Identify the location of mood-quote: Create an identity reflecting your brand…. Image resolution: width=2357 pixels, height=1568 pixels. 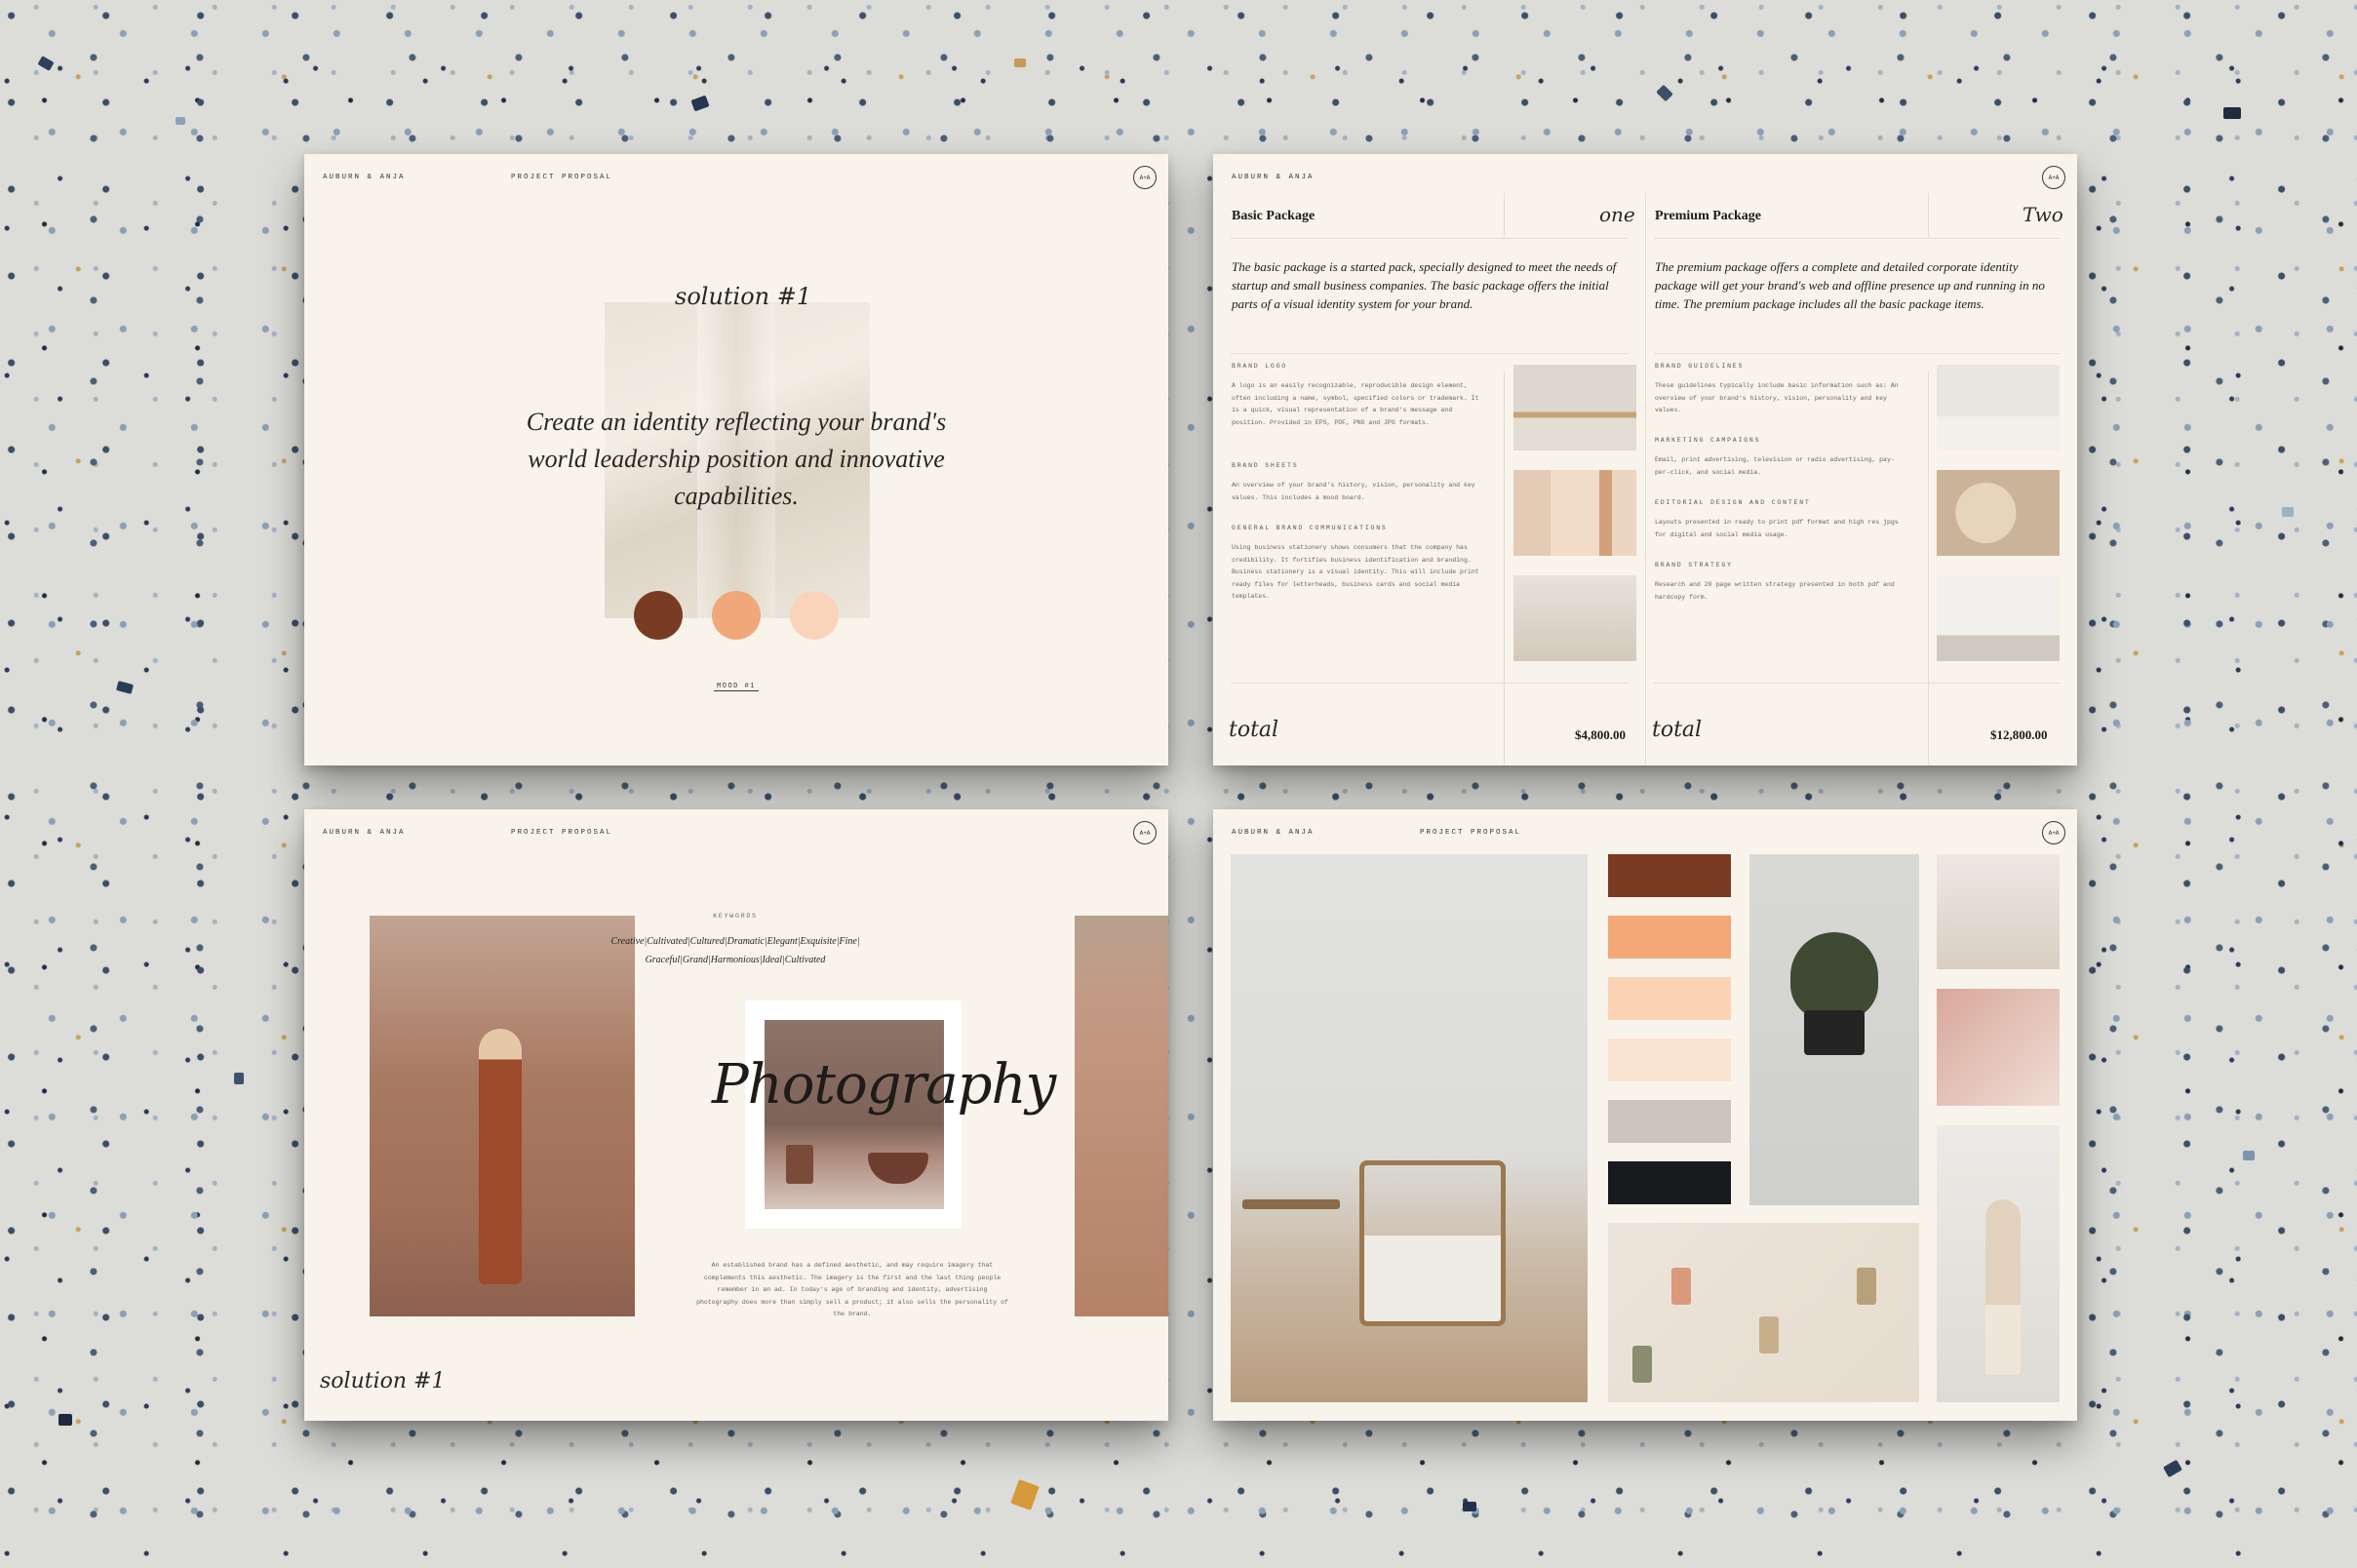
(736, 459).